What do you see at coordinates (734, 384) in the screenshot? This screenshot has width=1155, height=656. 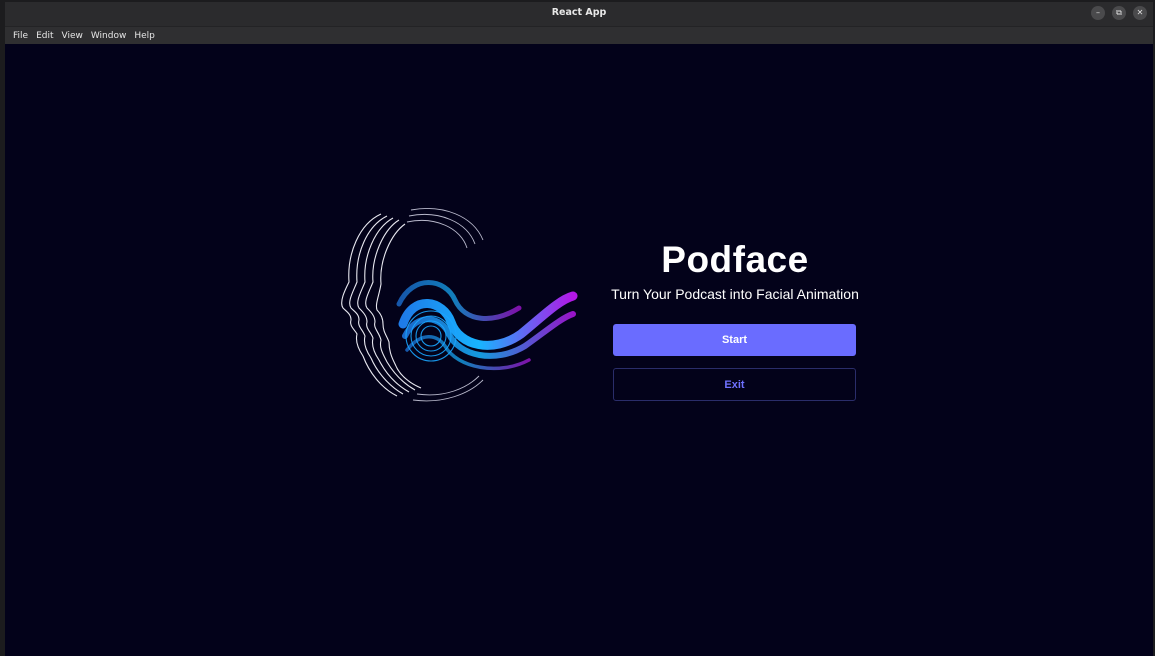 I see `exit-button: Exit` at bounding box center [734, 384].